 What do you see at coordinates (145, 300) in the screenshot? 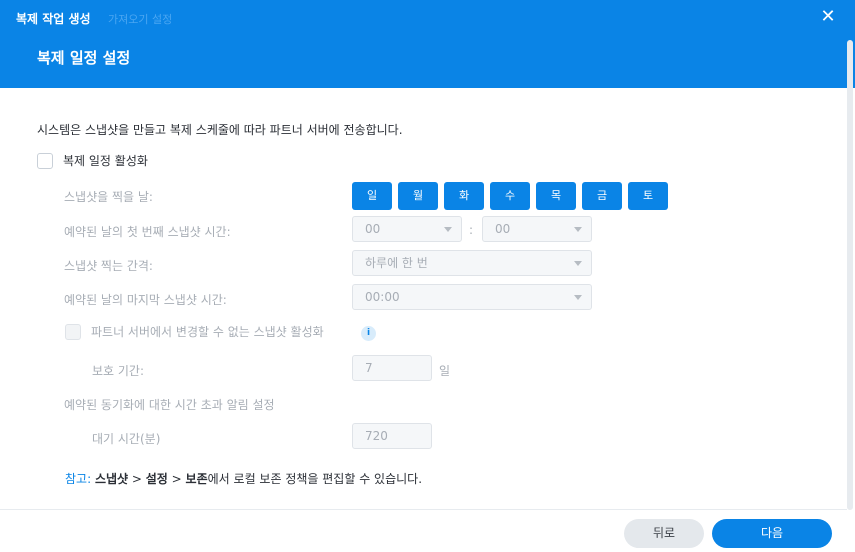
I see `last-time-label: 예약된 날의 마지막 스냅샷 시간:` at bounding box center [145, 300].